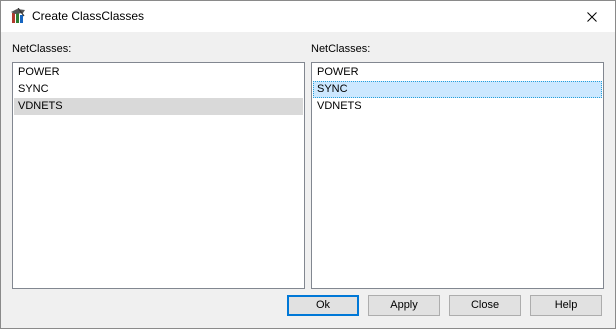 This screenshot has width=616, height=329. What do you see at coordinates (42, 49) in the screenshot?
I see `left-netclasses-label: NetClasses:` at bounding box center [42, 49].